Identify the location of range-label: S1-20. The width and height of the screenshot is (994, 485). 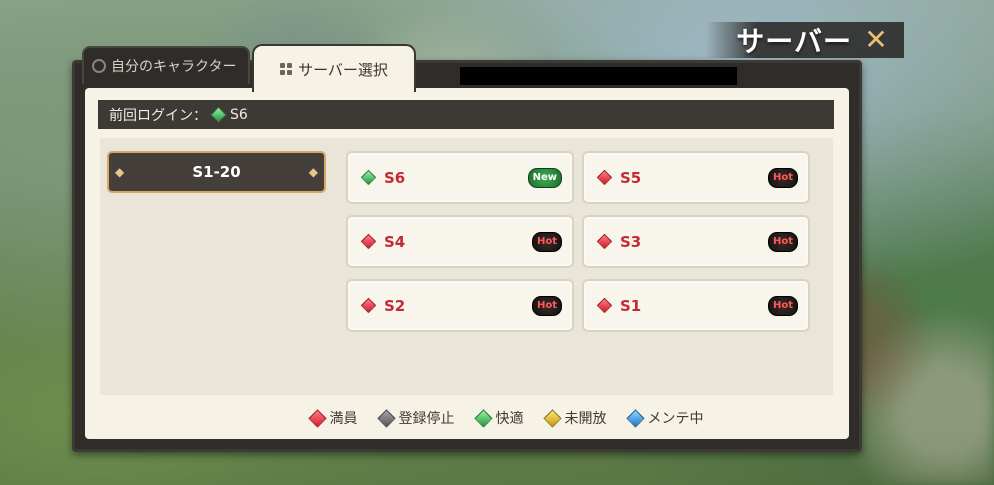
(216, 172).